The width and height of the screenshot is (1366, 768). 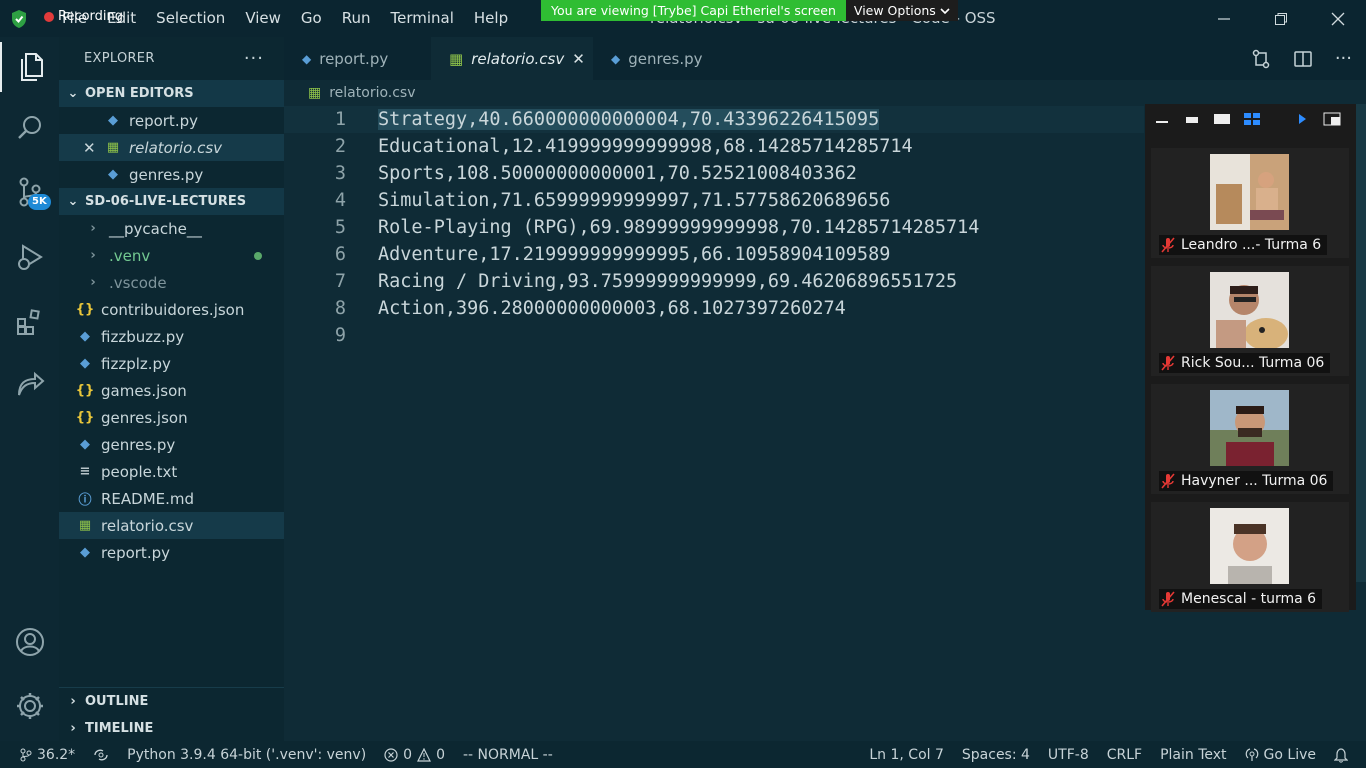 What do you see at coordinates (263, 18) in the screenshot?
I see `menu-view: View` at bounding box center [263, 18].